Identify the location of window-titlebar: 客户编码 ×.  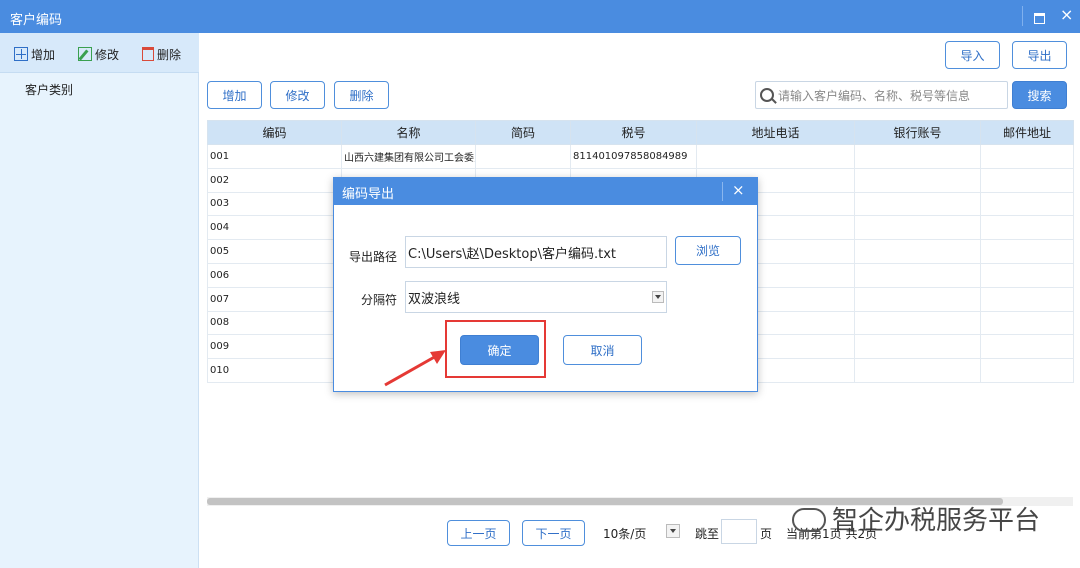
(540, 16).